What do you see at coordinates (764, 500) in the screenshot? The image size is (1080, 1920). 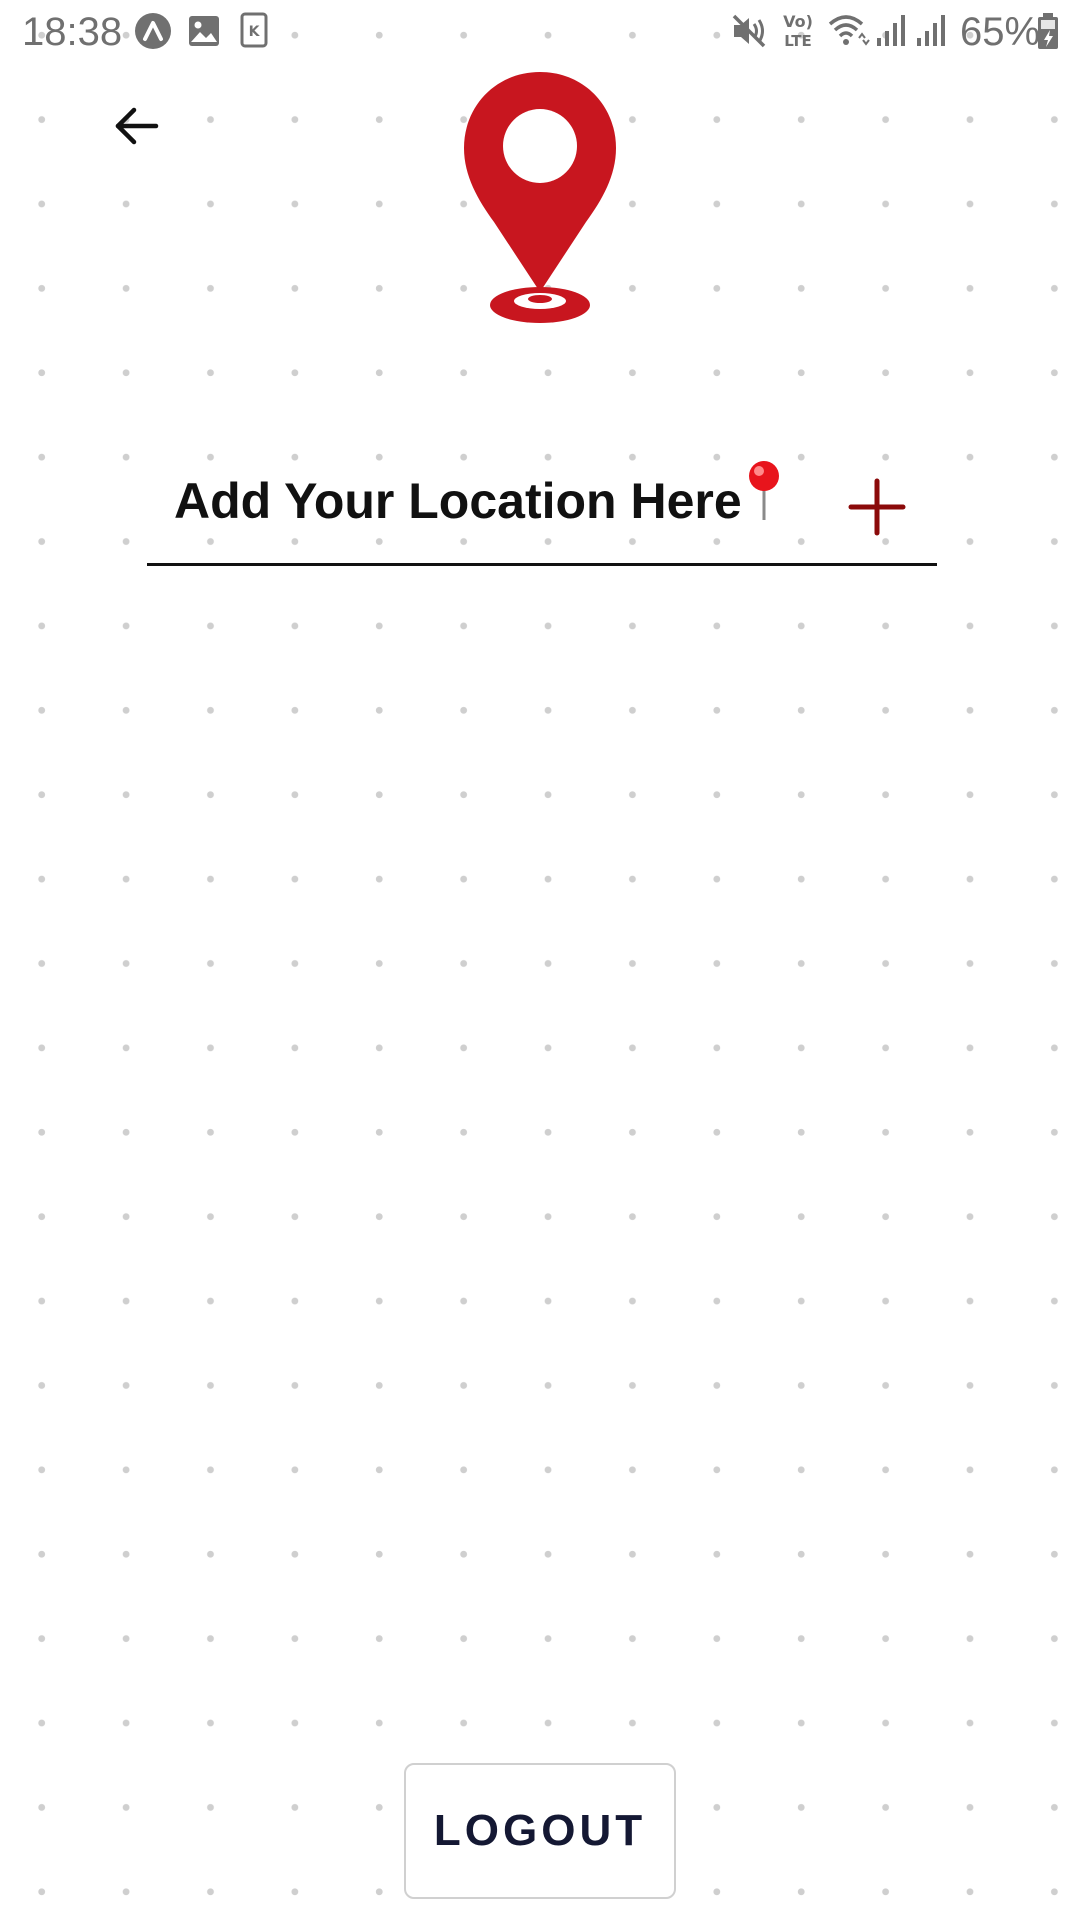 I see `round-pushpin-icon` at bounding box center [764, 500].